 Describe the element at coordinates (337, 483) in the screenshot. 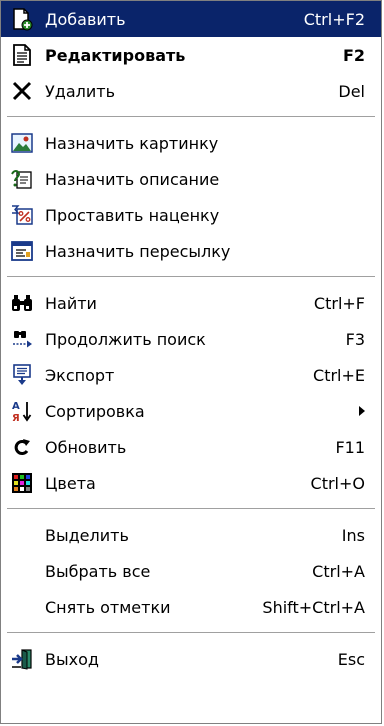

I see `menu-item-shortcut: Ctrl+O` at that location.